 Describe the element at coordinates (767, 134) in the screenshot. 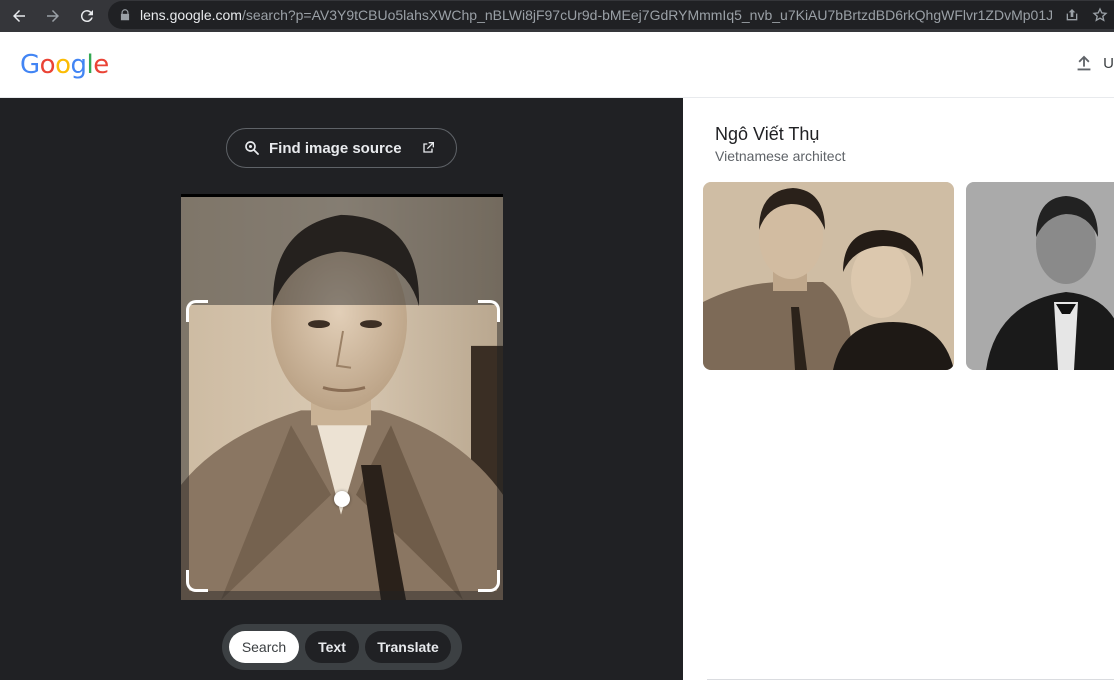

I see `entity-title: Ngô Viết Thụ` at that location.